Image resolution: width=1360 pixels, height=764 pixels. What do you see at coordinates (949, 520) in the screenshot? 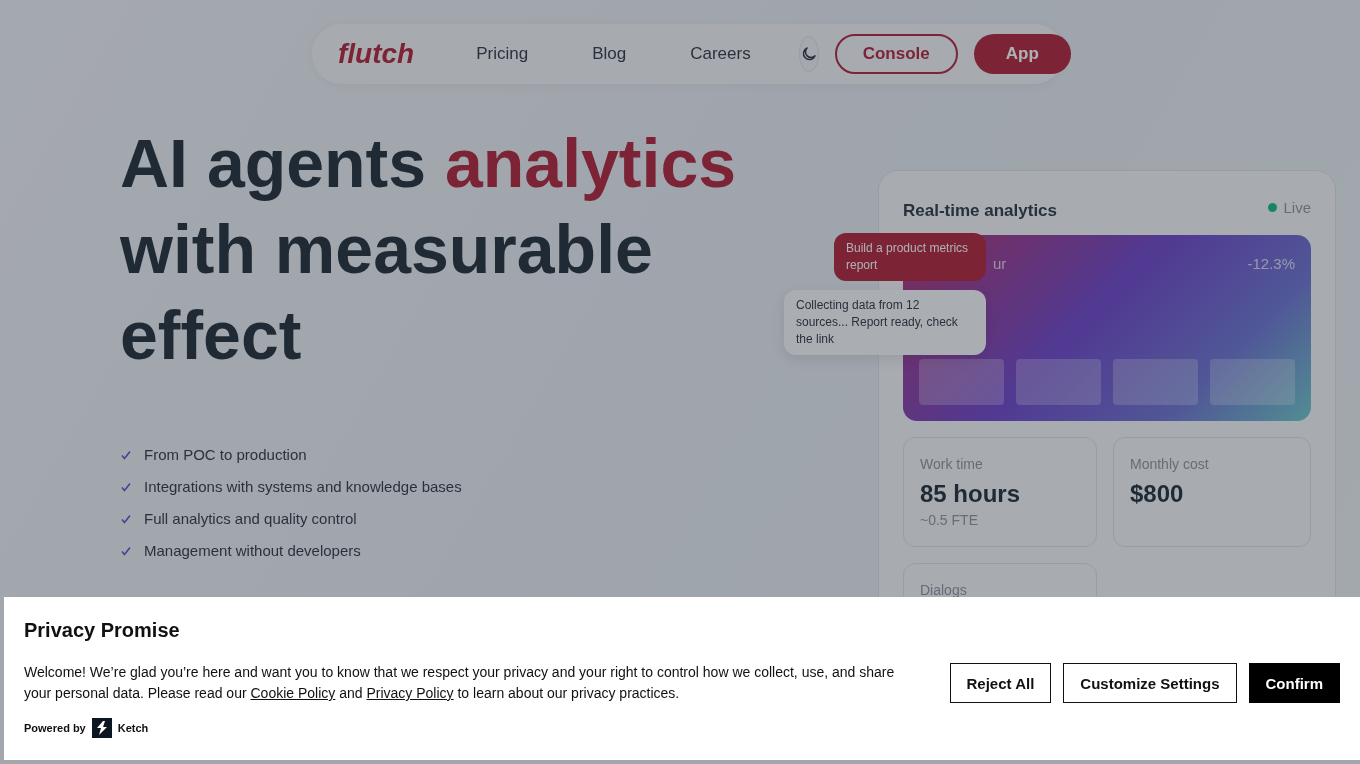
I see `stat-note: ~0.5 FTE` at bounding box center [949, 520].